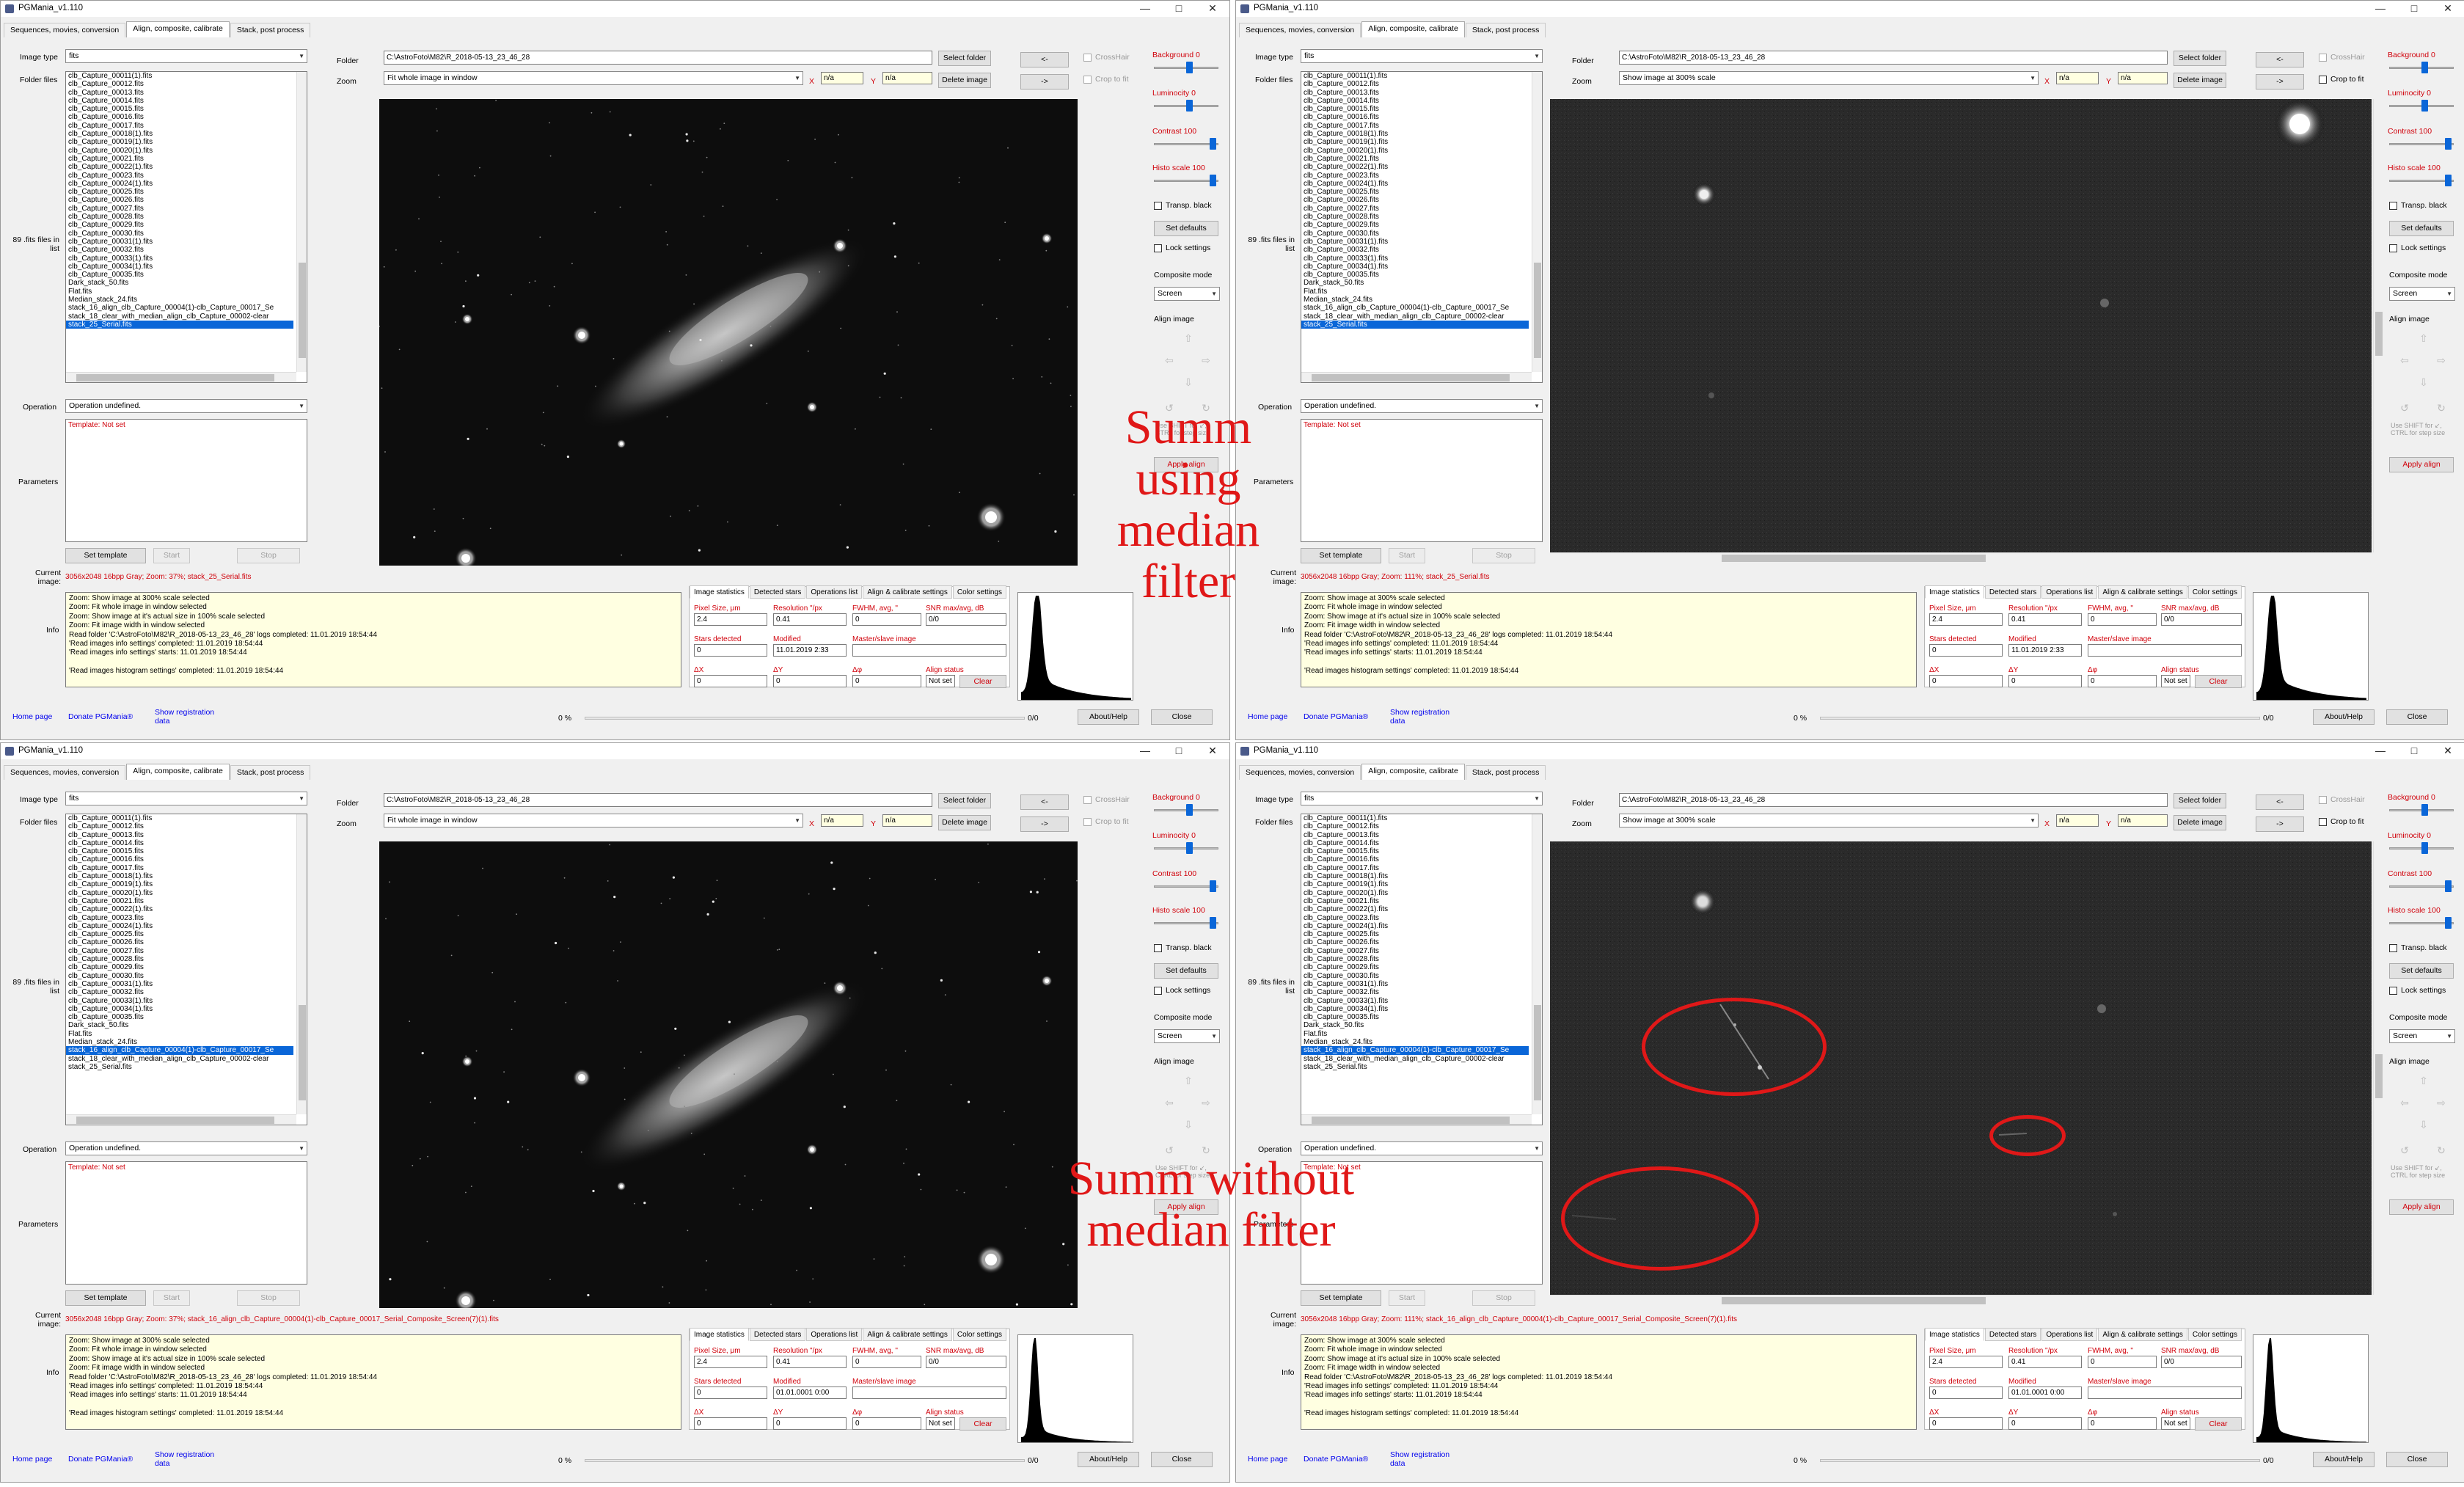 Image resolution: width=2464 pixels, height=1487 pixels. I want to click on stats-tab-3: Align & calibrate settings, so click(2142, 592).